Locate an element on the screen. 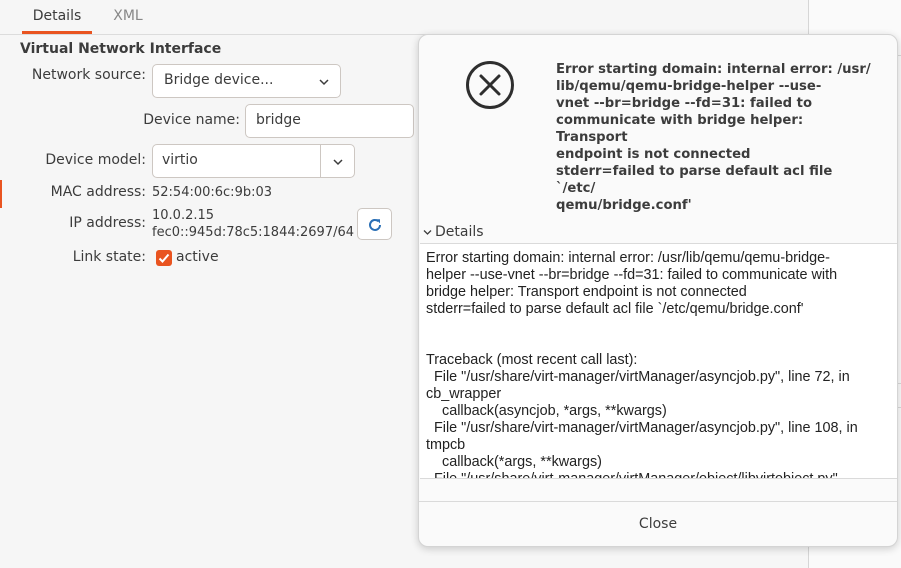 This screenshot has width=901, height=568. tab-xml: XML is located at coordinates (128, 17).